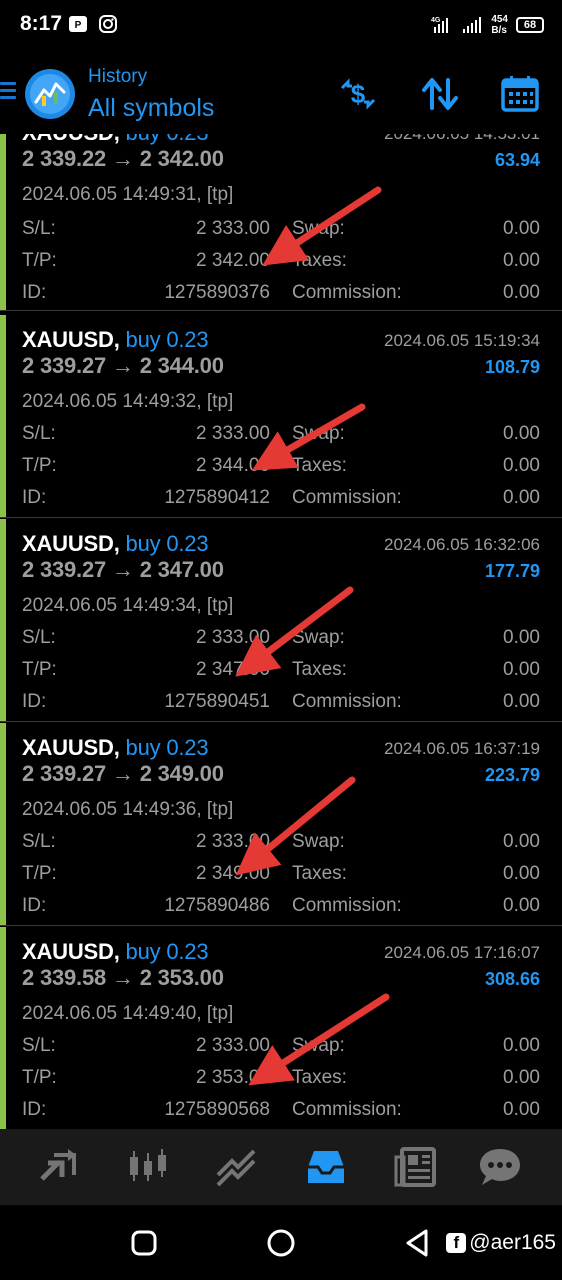 Image resolution: width=562 pixels, height=1280 pixels. What do you see at coordinates (123, 977) in the screenshot?
I see `deal-prices: 2 339.58 → 2 353.00` at bounding box center [123, 977].